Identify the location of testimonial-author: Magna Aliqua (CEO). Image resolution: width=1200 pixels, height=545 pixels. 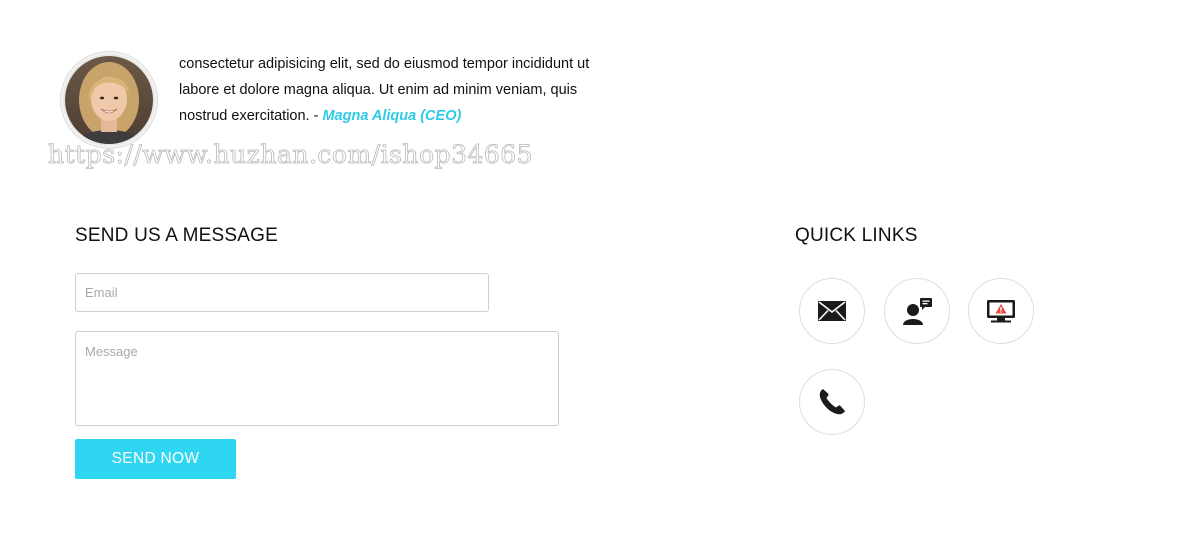
(392, 116).